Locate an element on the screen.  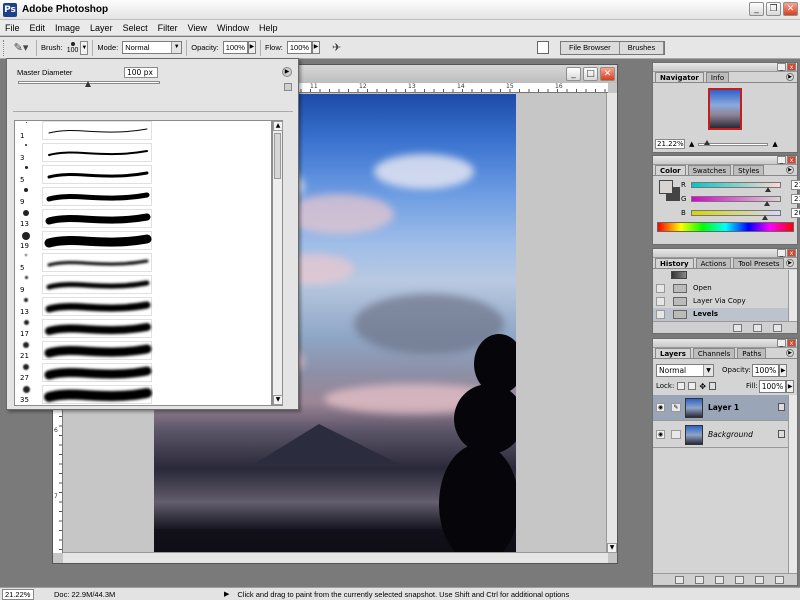
new-preset-icon is located at coordinates (288, 87).